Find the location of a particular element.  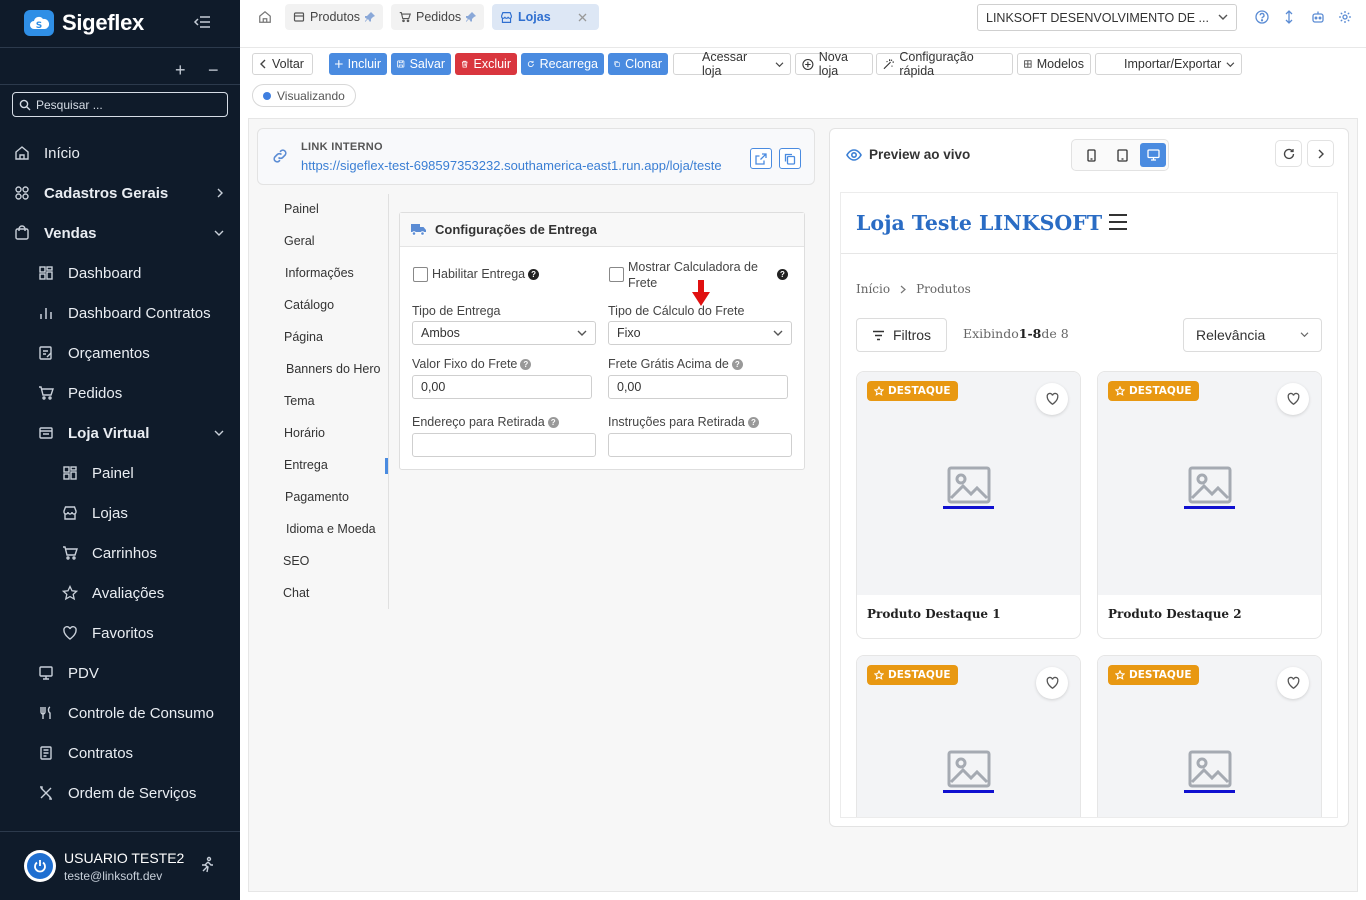

section-tema: Tema is located at coordinates (299, 401).